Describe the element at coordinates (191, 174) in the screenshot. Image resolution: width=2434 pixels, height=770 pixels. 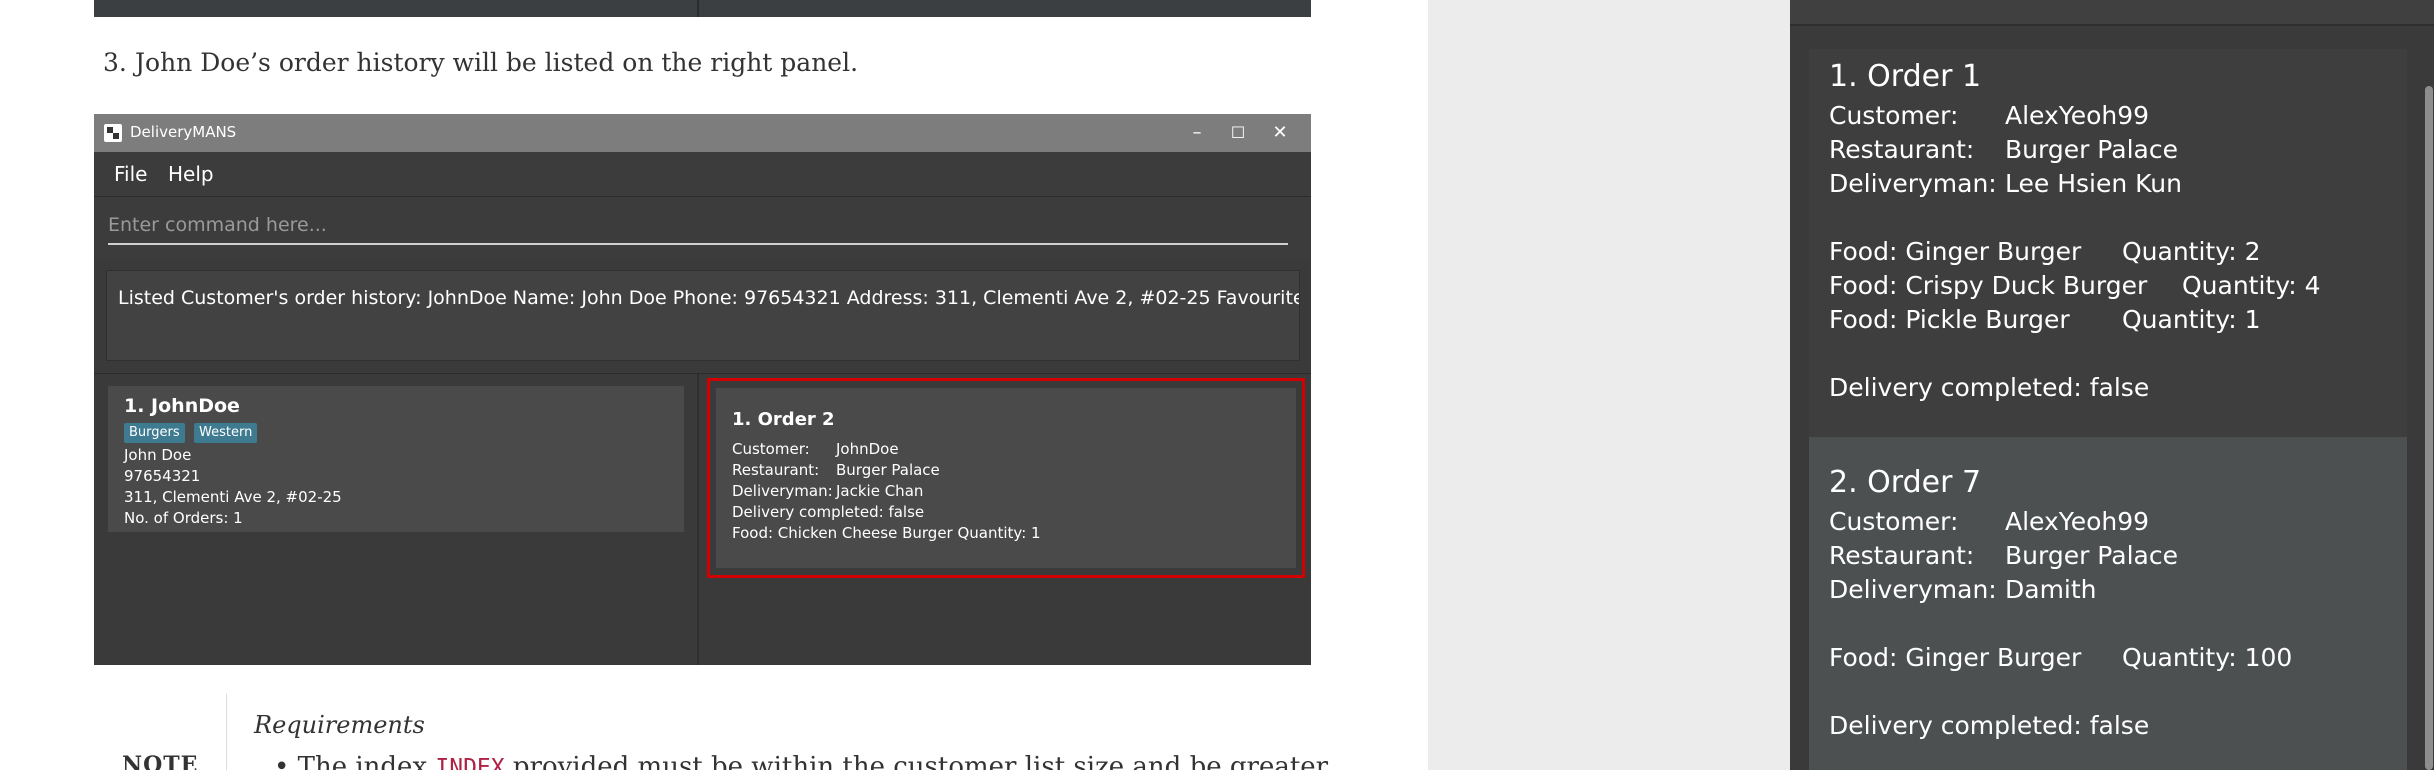
I see `menu-help: Help` at that location.